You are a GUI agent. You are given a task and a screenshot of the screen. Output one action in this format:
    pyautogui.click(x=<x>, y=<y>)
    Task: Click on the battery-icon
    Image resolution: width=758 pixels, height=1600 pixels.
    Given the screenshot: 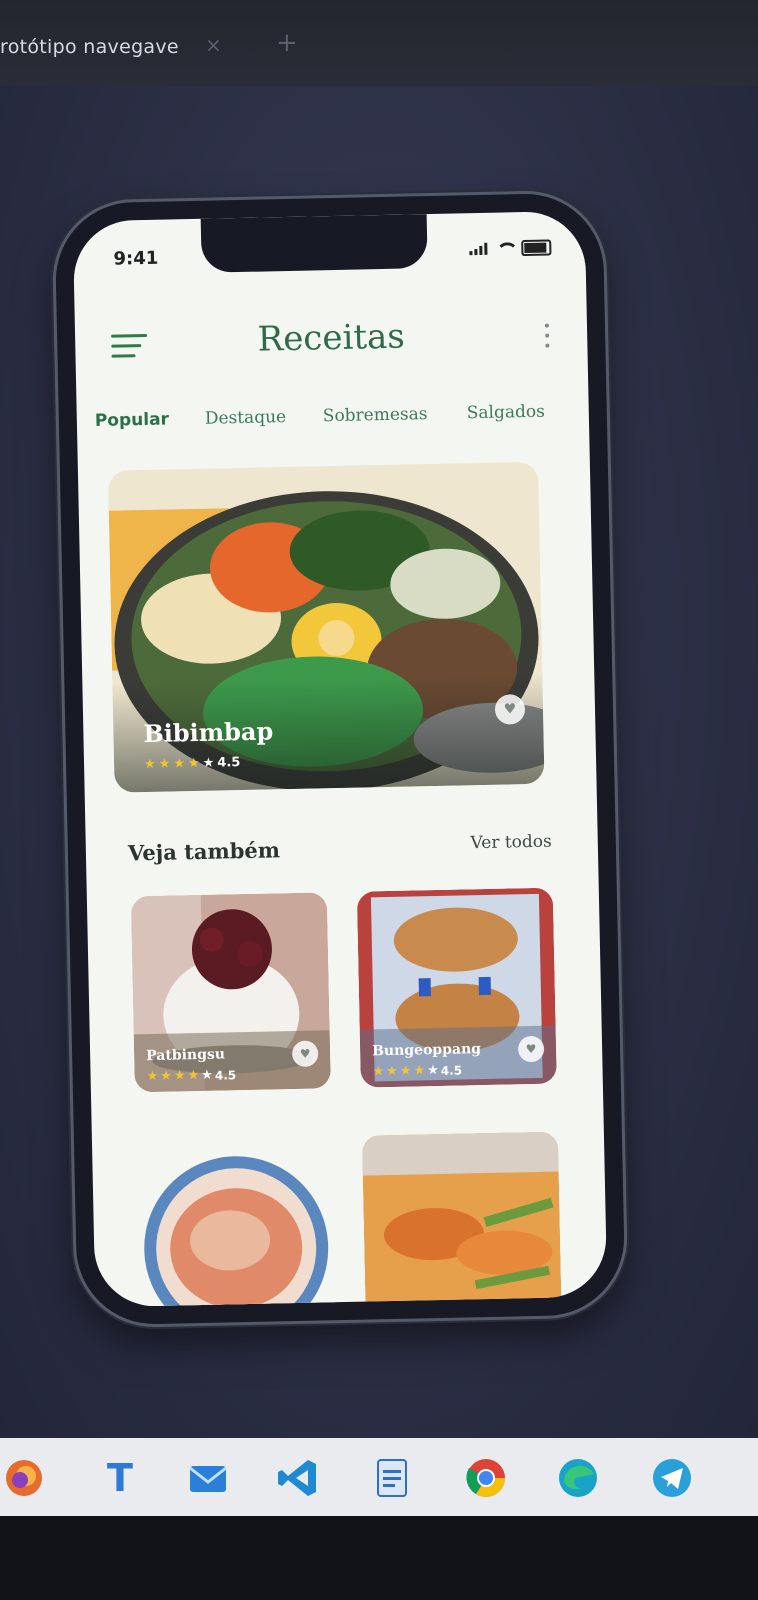 What is the action you would take?
    pyautogui.click(x=536, y=248)
    